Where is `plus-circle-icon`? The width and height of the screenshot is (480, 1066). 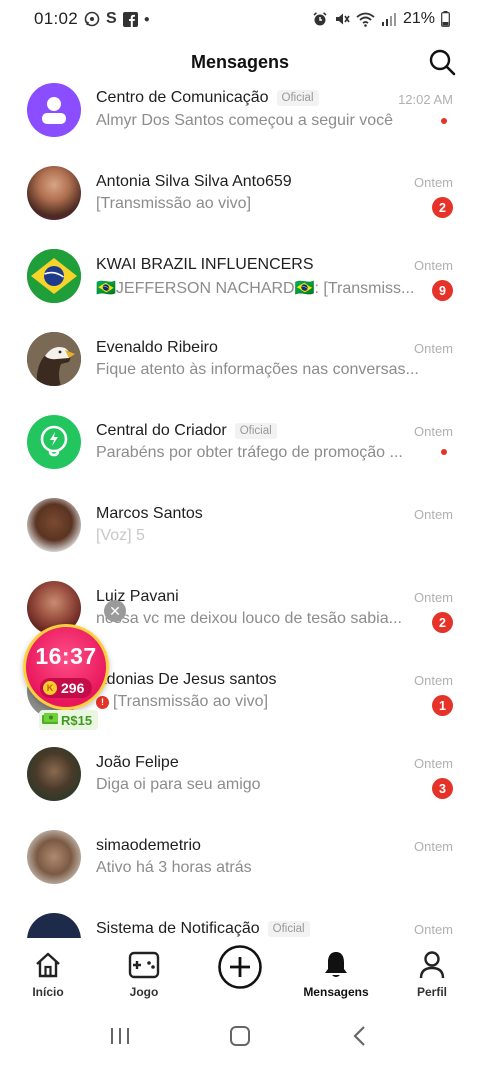
plus-circle-icon is located at coordinates (240, 967).